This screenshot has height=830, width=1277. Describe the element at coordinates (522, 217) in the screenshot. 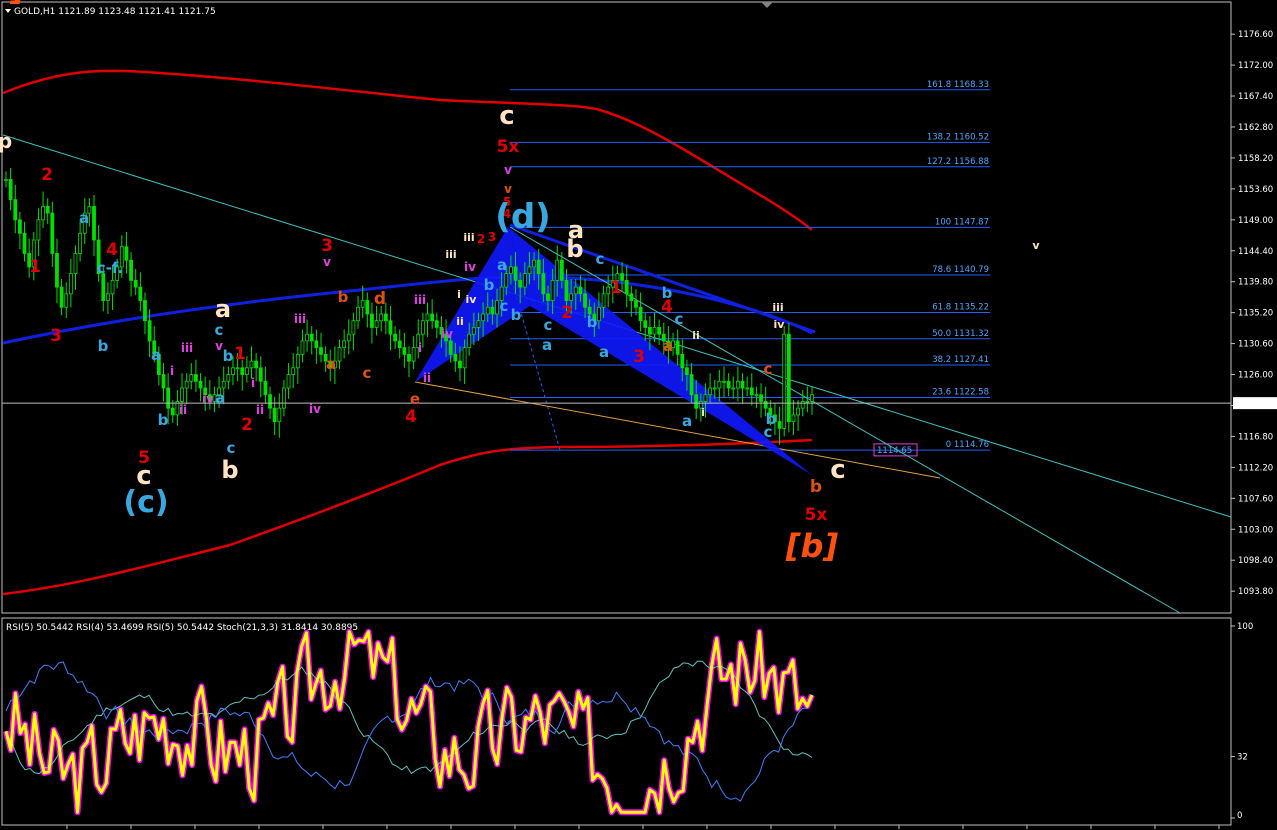

I see `wave-label: (d)` at that location.